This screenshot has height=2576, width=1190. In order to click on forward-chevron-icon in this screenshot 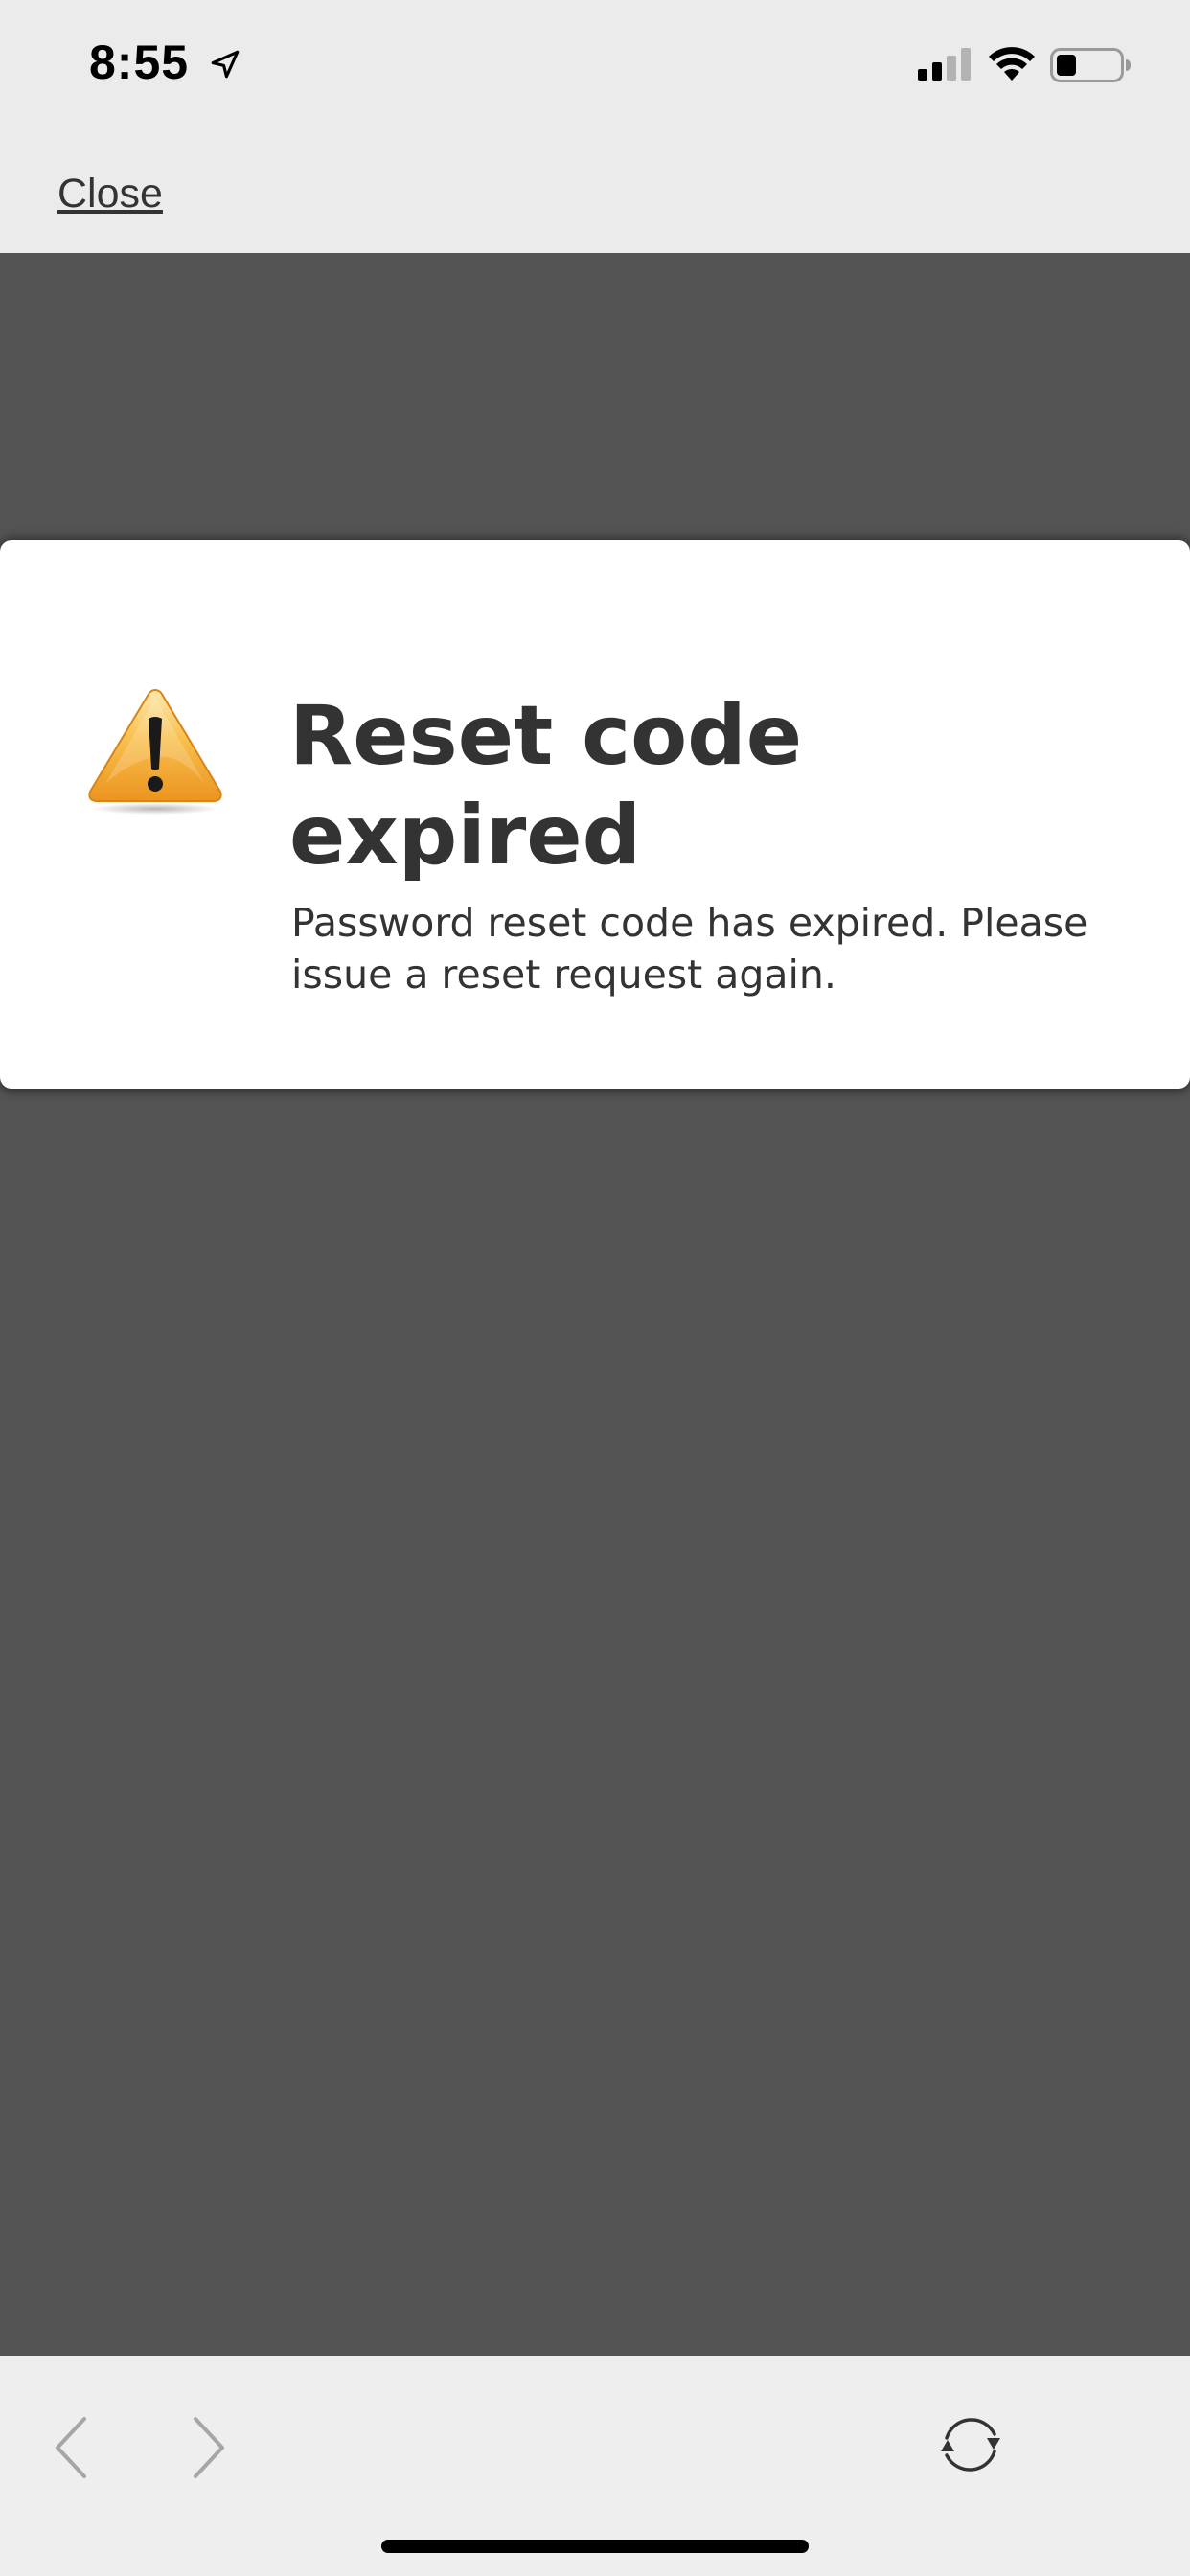, I will do `click(209, 2447)`.